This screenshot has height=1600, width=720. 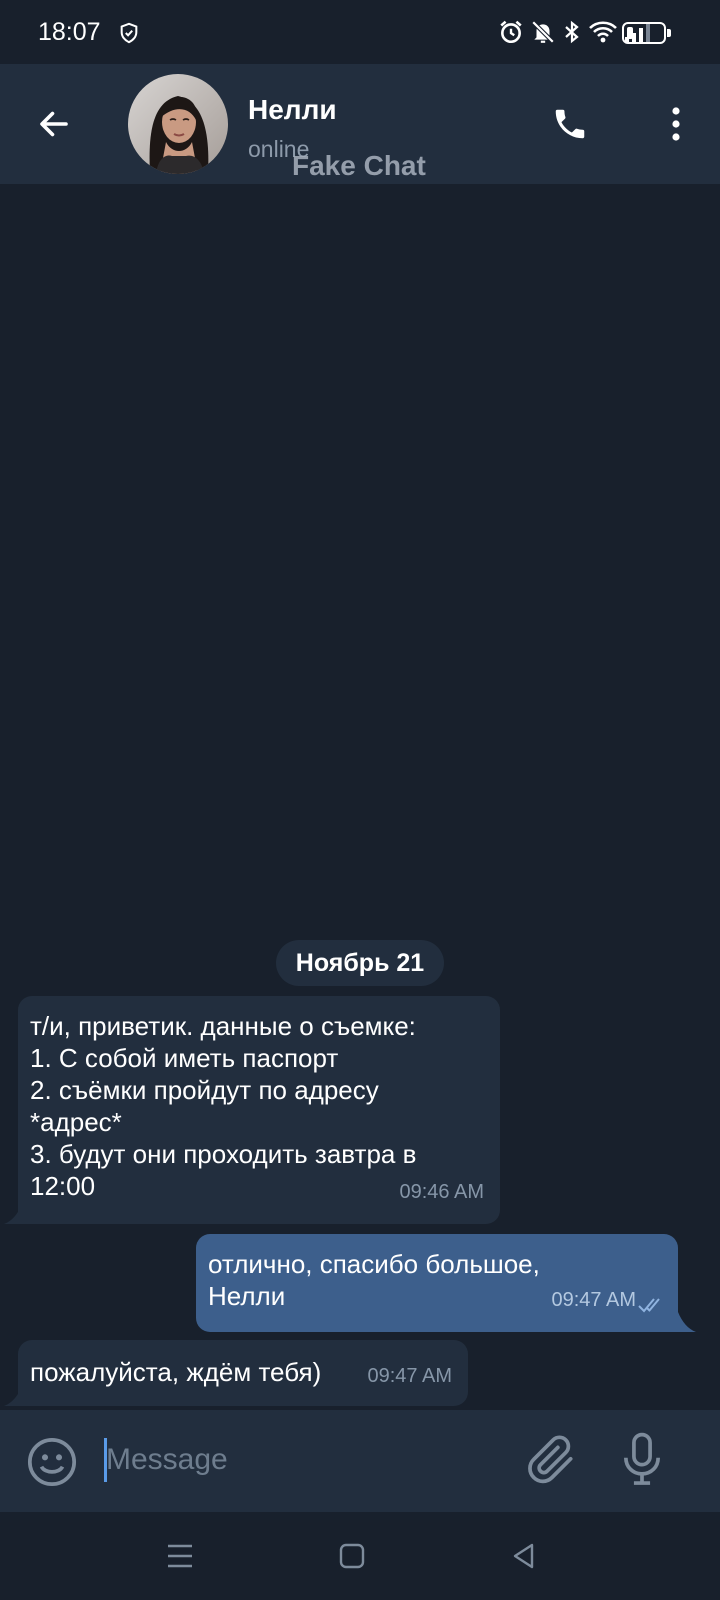 I want to click on recent-apps-button, so click(x=180, y=1556).